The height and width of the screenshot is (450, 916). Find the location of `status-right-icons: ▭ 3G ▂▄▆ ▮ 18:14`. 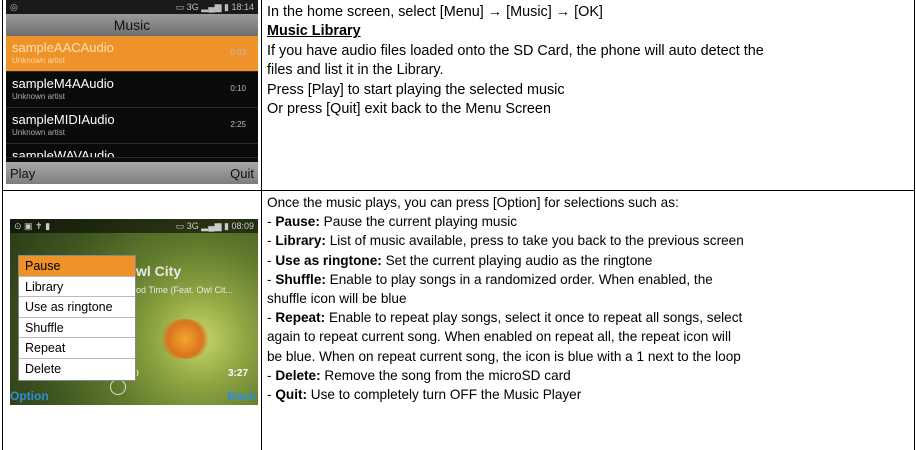

status-right-icons: ▭ 3G ▂▄▆ ▮ 18:14 is located at coordinates (214, 6).